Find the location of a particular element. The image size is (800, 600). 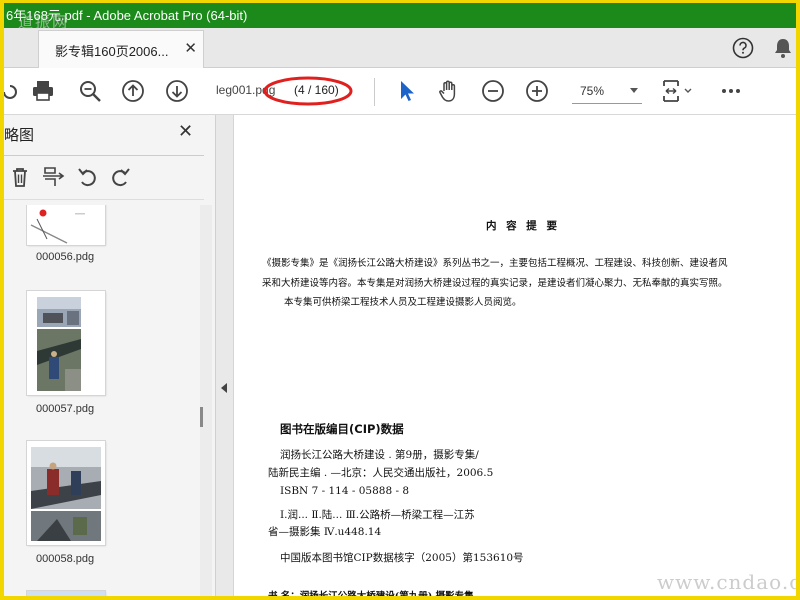

hand-tool-icon is located at coordinates (449, 91).